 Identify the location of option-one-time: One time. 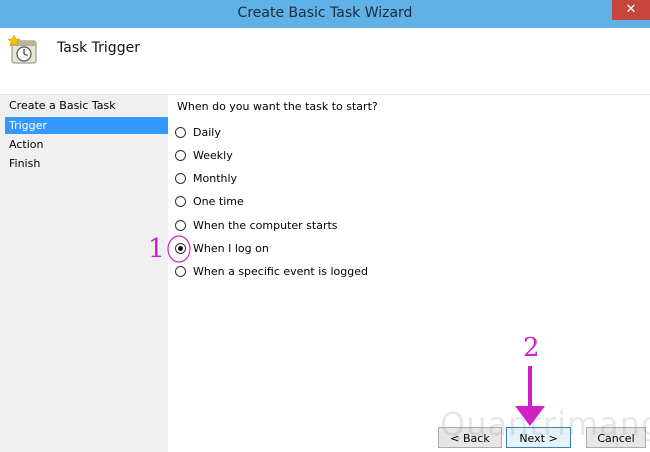
(209, 201).